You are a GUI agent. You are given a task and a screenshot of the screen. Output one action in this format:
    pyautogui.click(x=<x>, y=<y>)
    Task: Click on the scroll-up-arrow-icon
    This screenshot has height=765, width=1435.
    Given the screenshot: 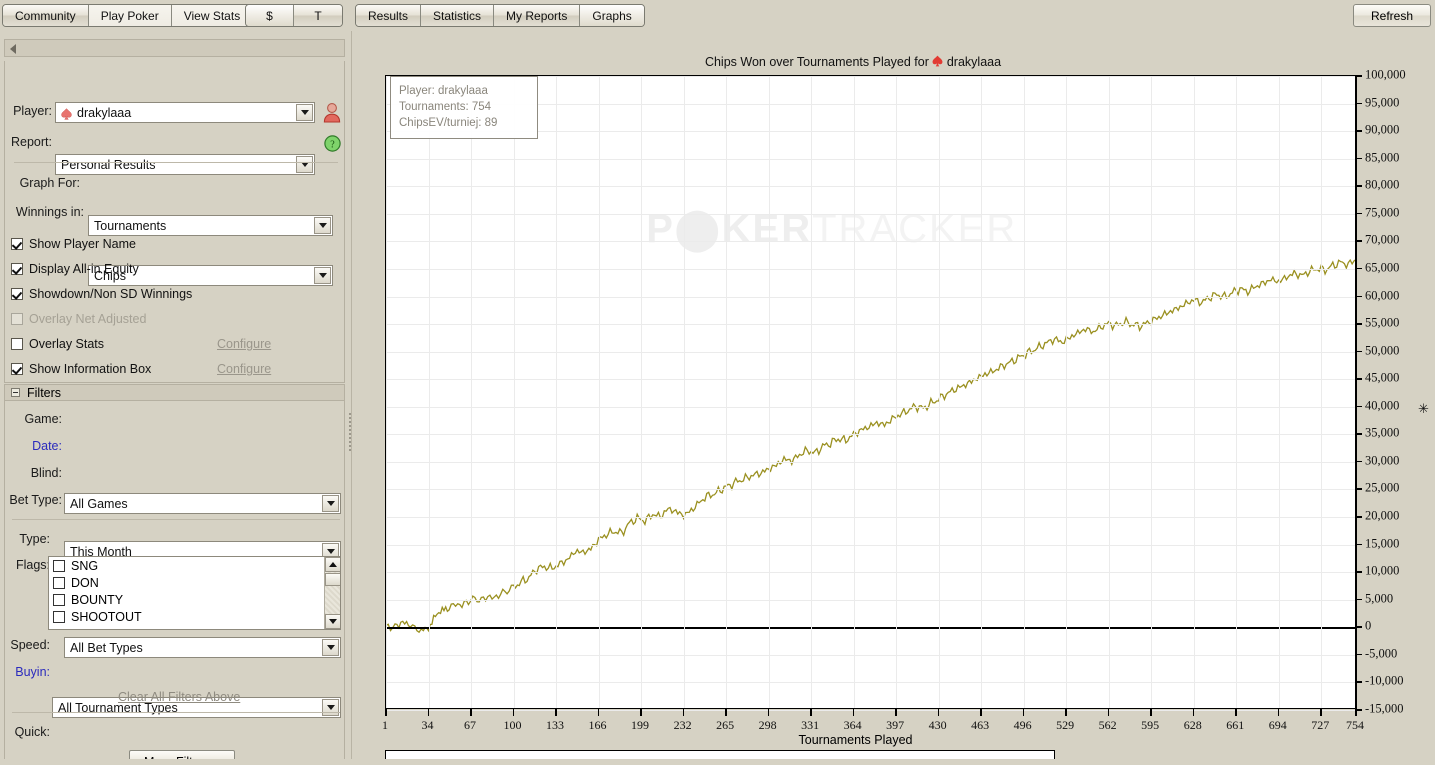 What is the action you would take?
    pyautogui.click(x=332, y=564)
    